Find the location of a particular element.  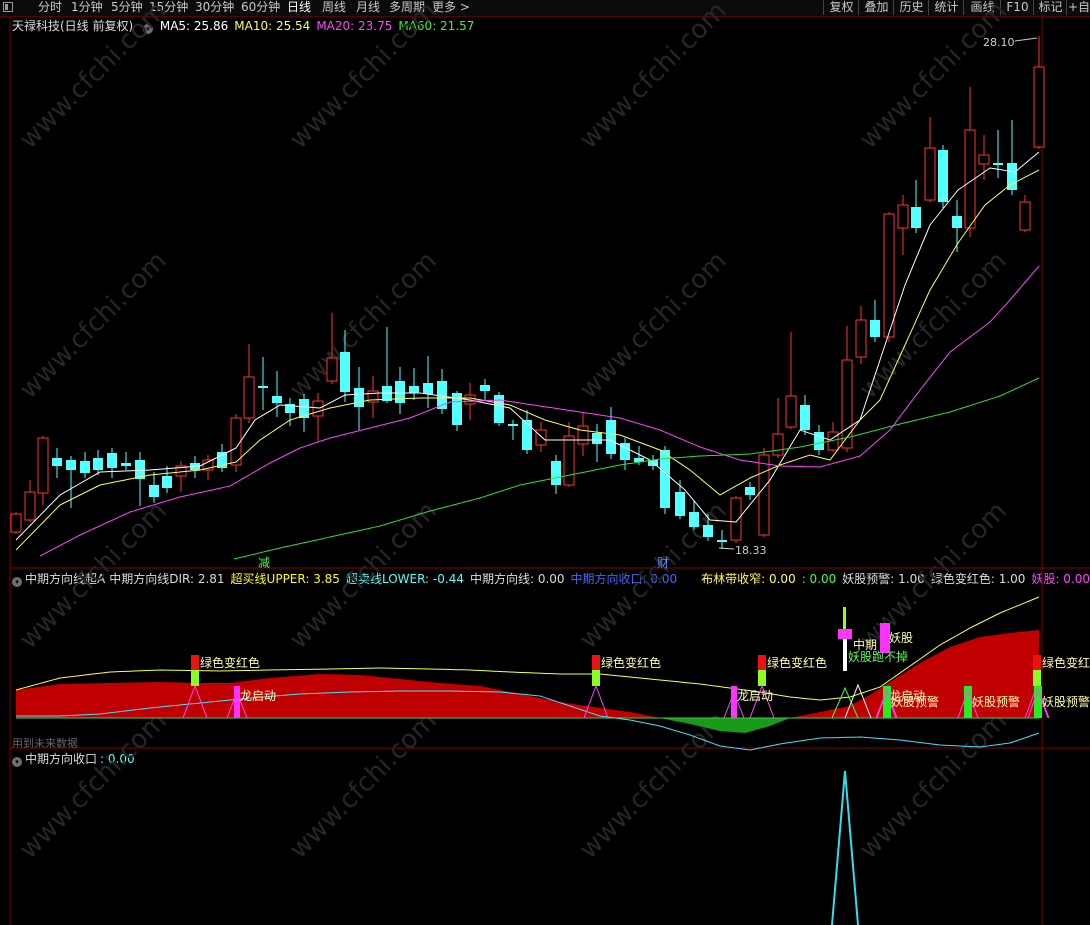

watermark-3: www.cfchi.com is located at coordinates (933, 77).